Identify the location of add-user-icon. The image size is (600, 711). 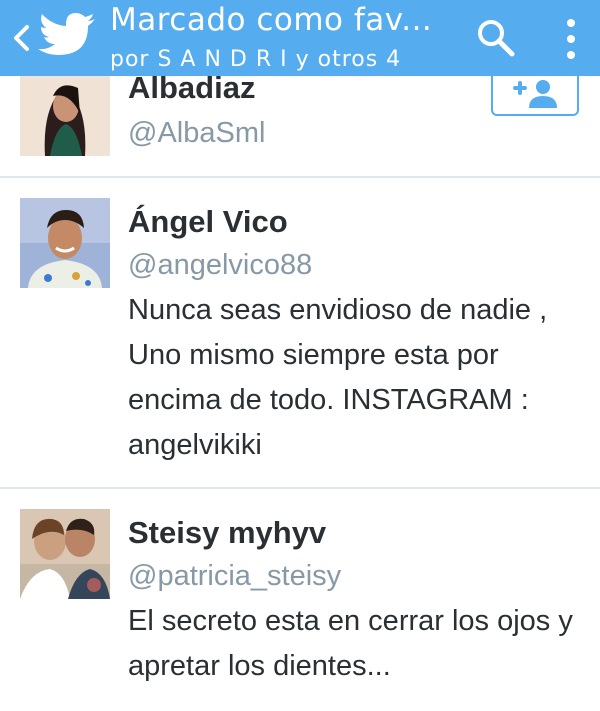
(535, 94).